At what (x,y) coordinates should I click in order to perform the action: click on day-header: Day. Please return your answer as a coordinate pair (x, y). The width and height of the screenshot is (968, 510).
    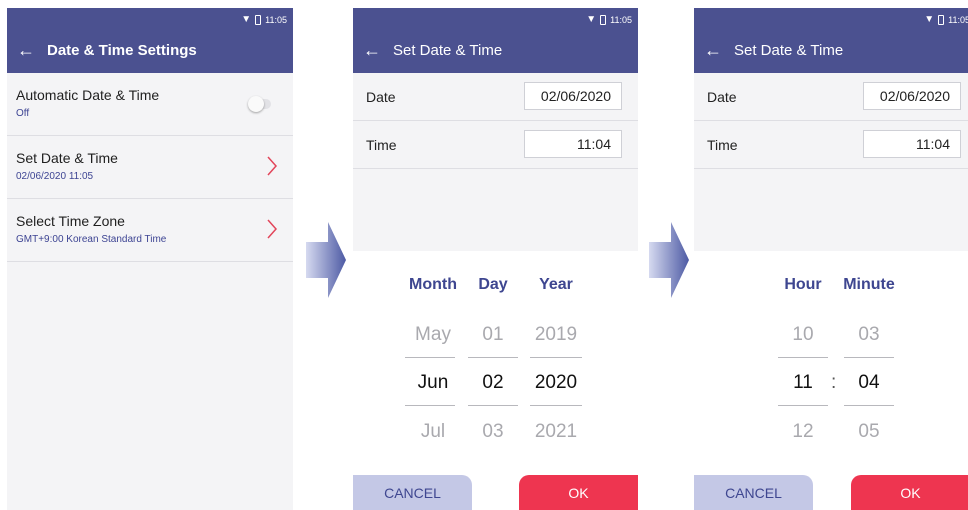
    Looking at the image, I should click on (493, 284).